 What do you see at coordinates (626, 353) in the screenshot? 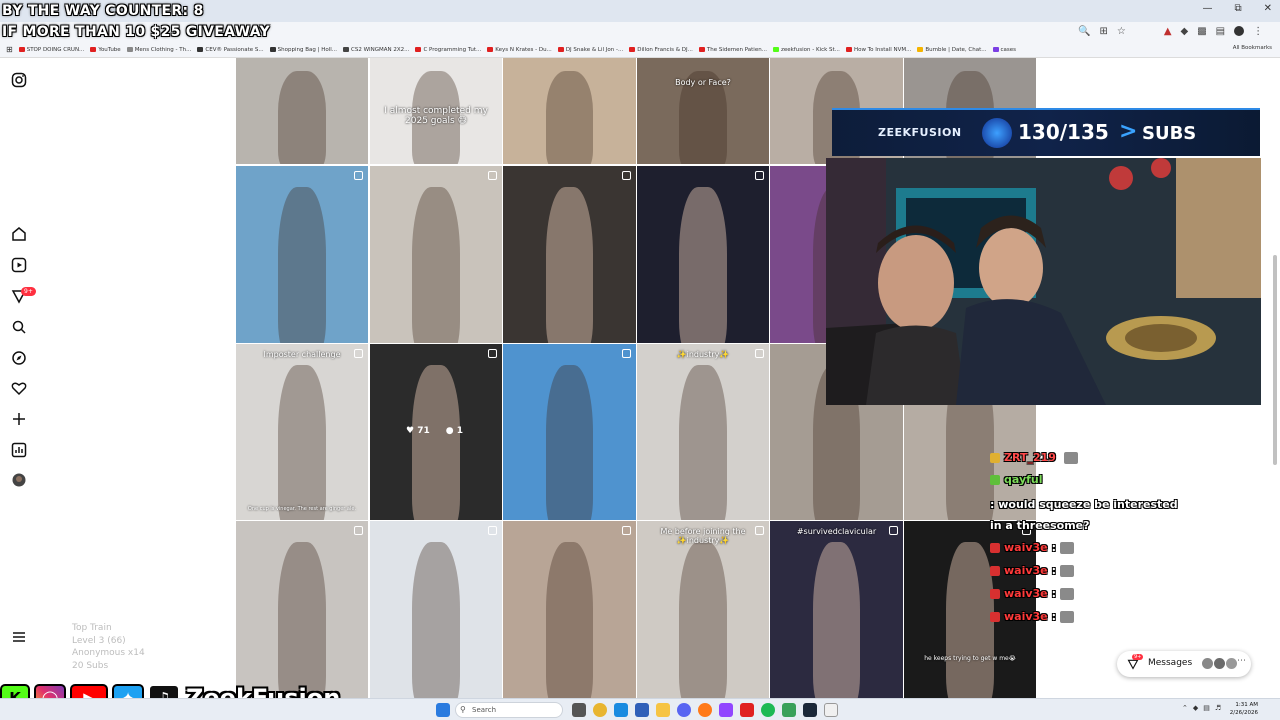
I see `reel-icon` at bounding box center [626, 353].